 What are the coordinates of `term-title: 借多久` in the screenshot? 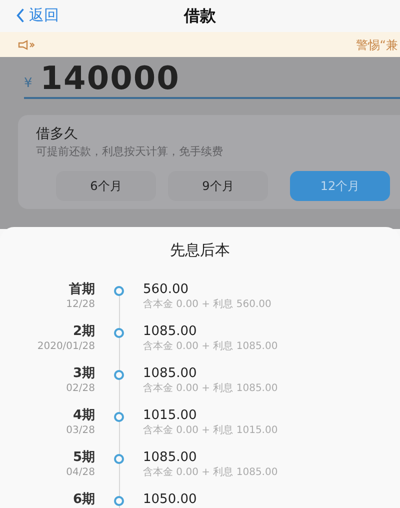 It's located at (57, 134).